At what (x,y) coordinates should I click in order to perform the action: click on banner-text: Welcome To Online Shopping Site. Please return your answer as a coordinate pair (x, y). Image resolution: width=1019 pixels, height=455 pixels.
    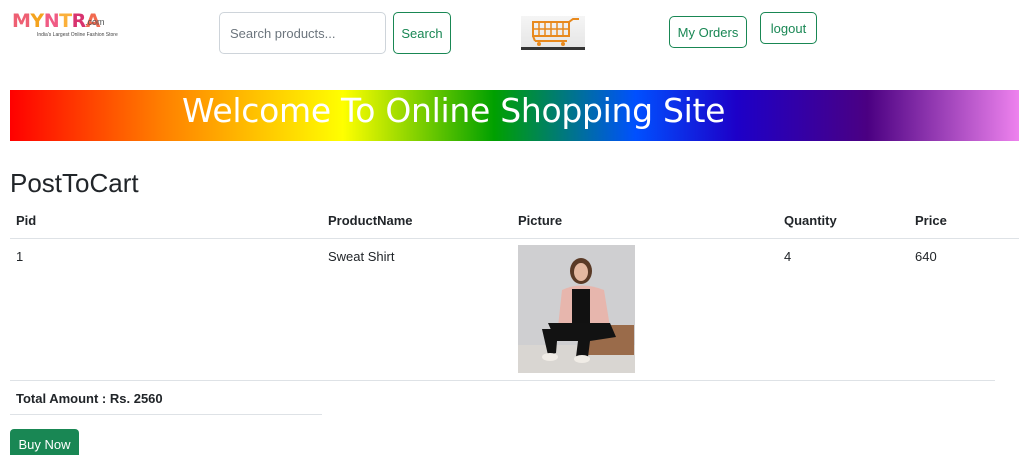
    Looking at the image, I should click on (454, 110).